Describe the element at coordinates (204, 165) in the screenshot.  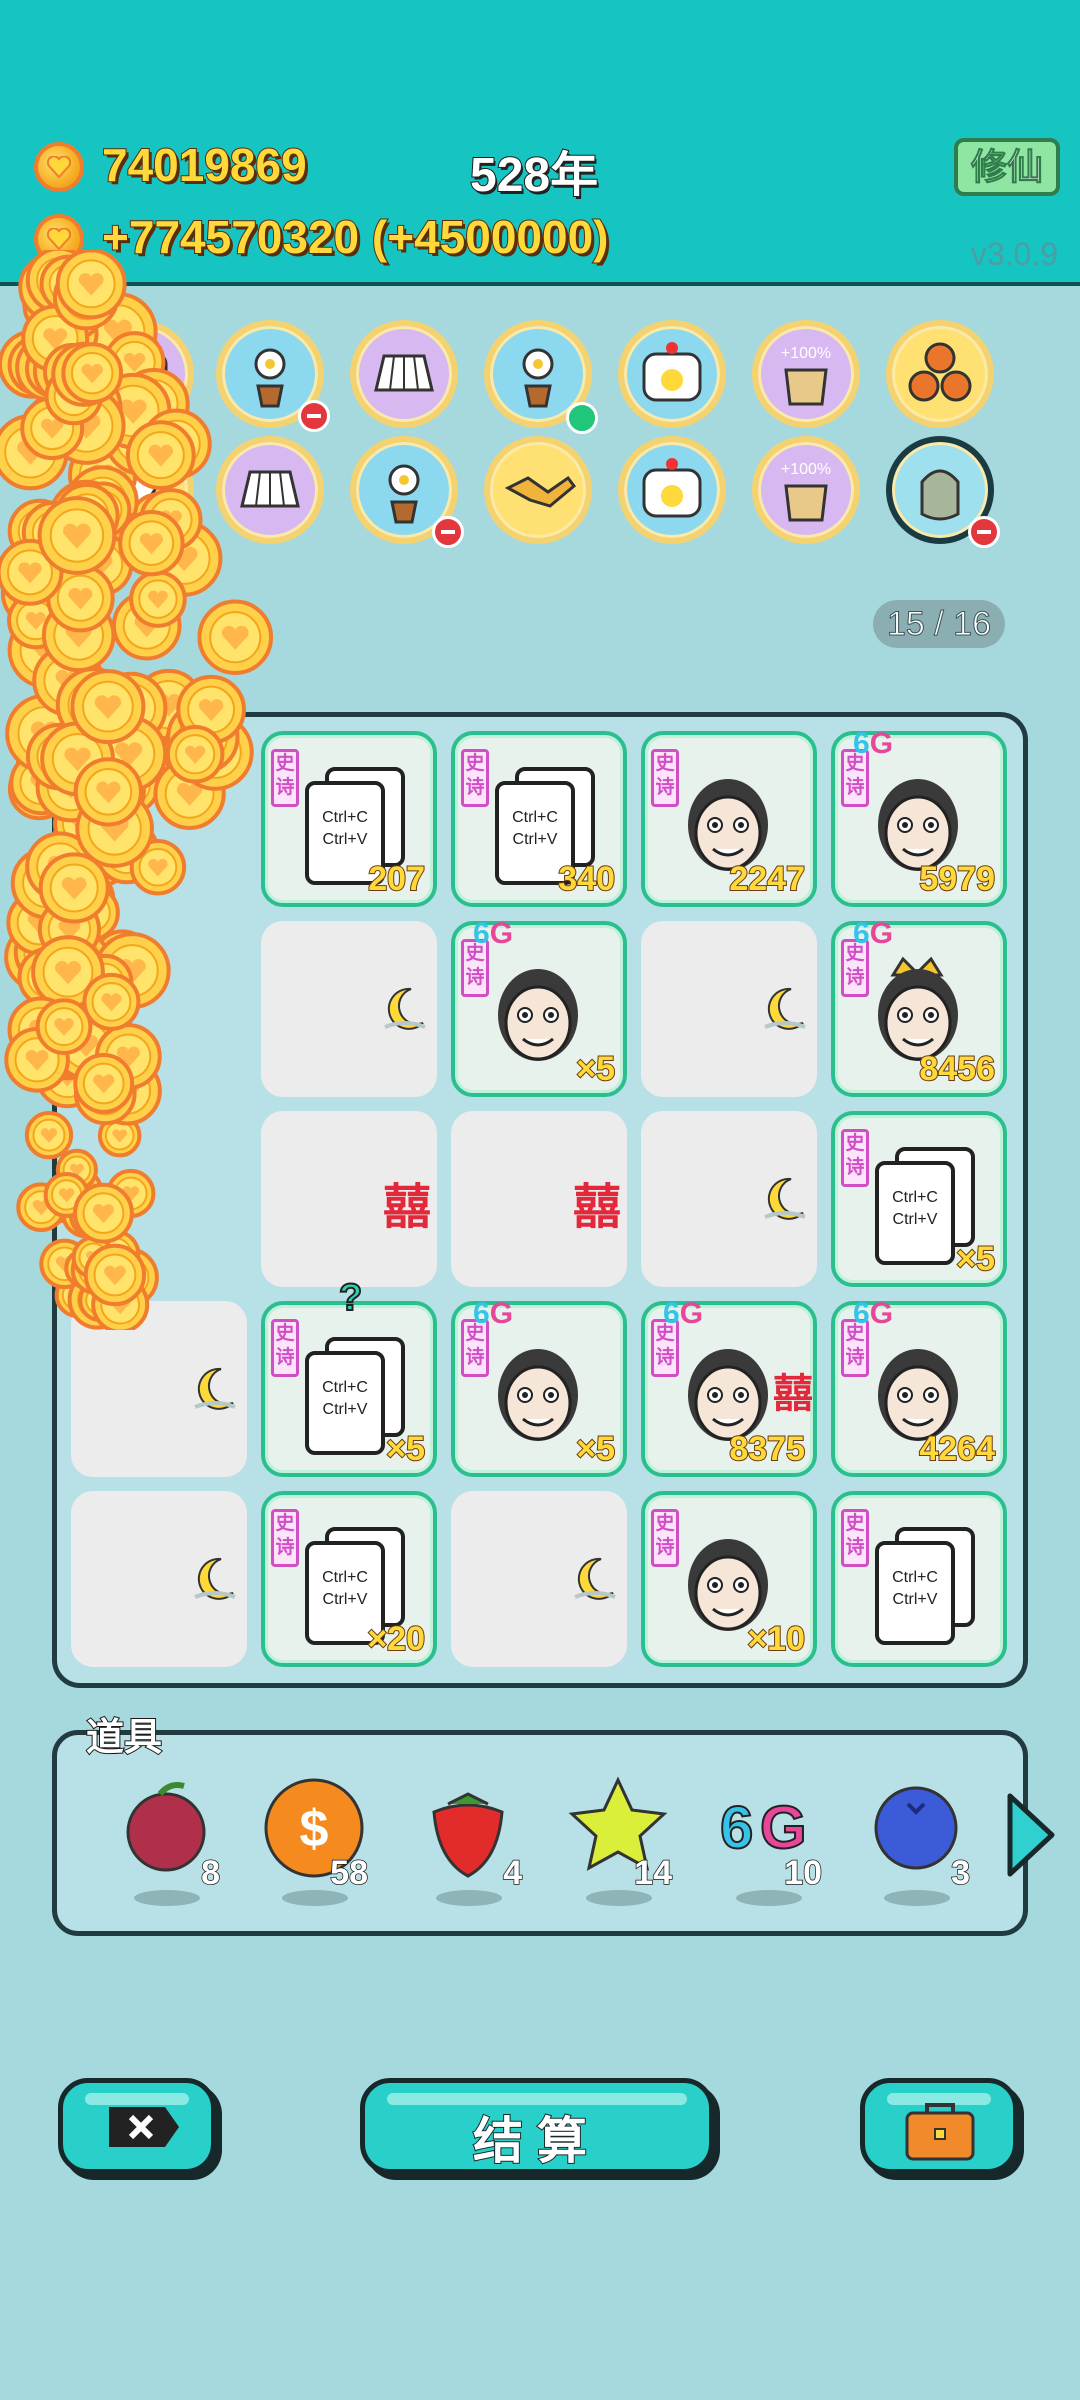
I see `coin-total: 74019869` at that location.